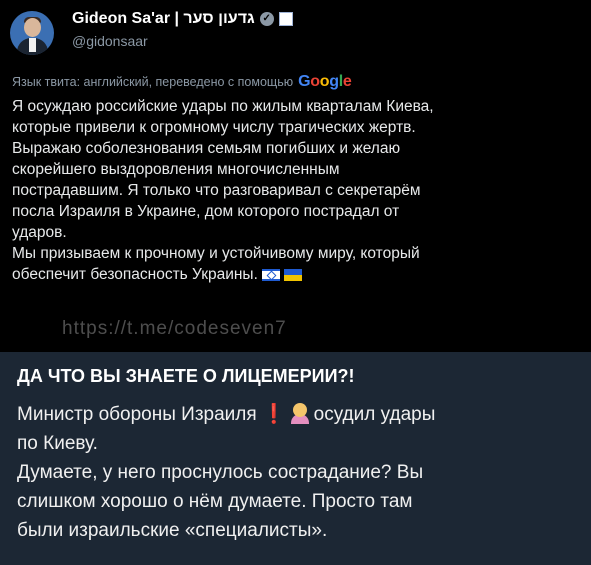 The width and height of the screenshot is (591, 565). I want to click on tweet-line-last: обеспечит безопасность Украины., so click(298, 274).